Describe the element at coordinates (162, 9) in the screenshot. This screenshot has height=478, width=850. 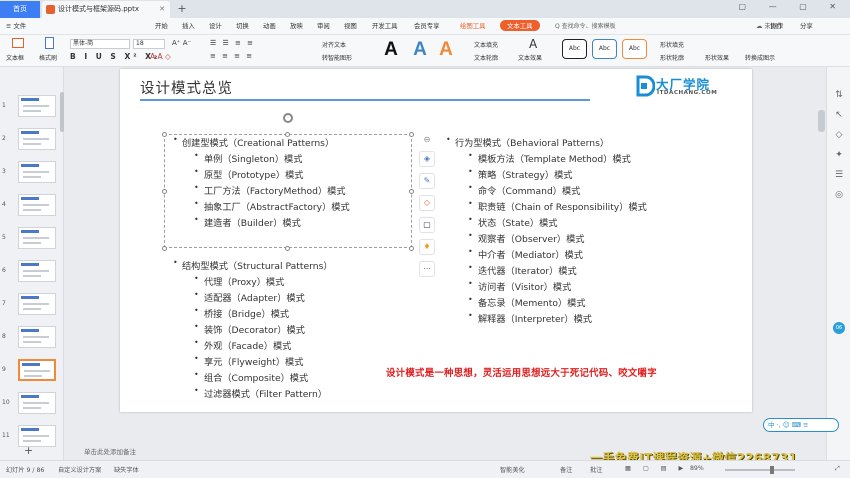
I see `close-tab-icon: ✕` at that location.